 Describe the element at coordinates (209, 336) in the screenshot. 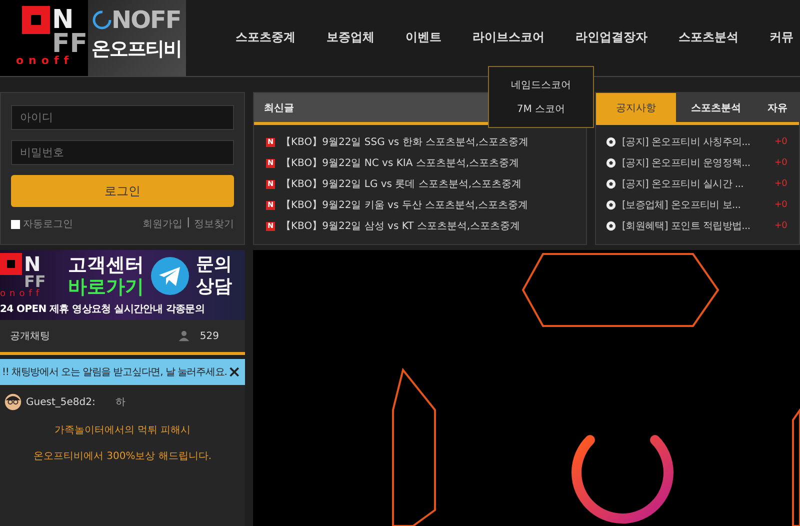

I see `user-count: 529` at that location.